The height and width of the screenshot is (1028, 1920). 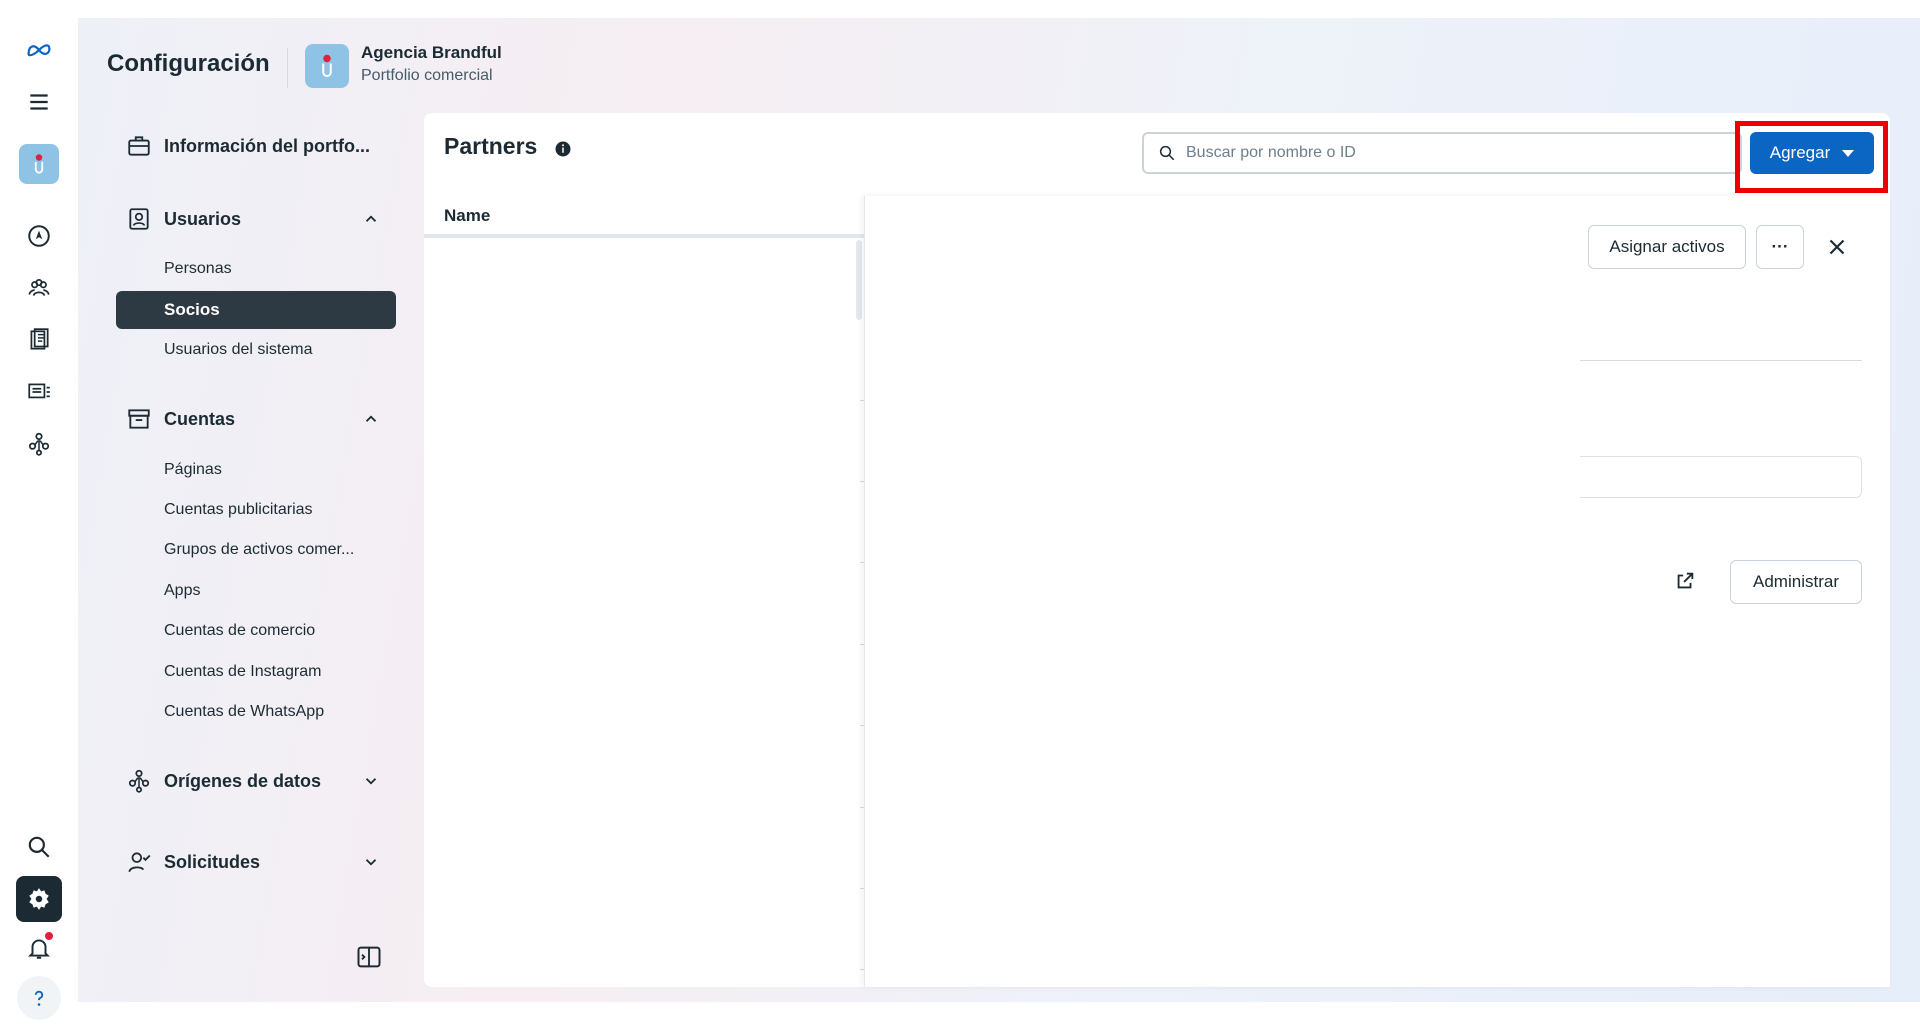 I want to click on archive-icon, so click(x=139, y=419).